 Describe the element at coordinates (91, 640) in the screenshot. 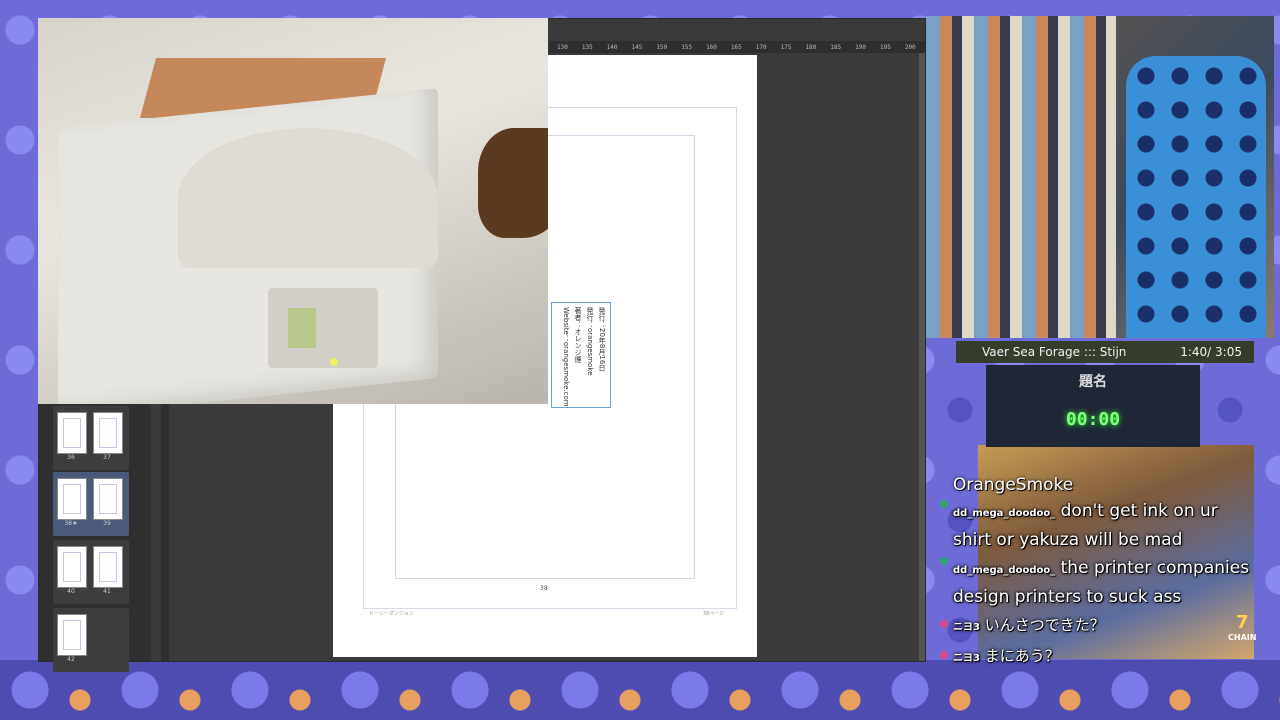

I see `page-thumb-row: 42` at that location.